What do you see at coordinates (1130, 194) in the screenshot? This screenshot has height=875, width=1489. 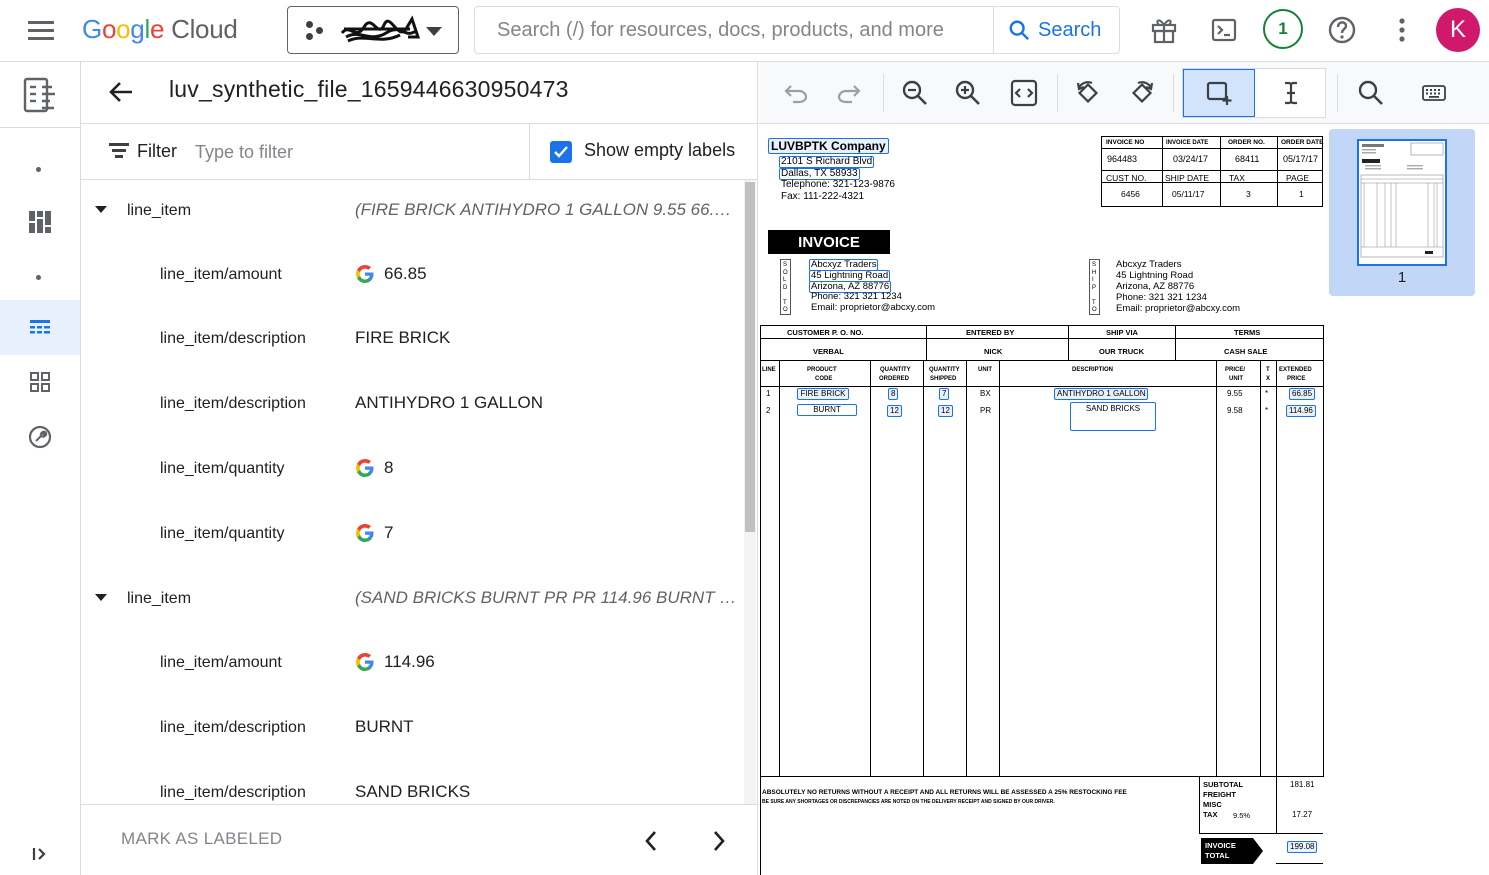 I see `meta-value: 6456` at bounding box center [1130, 194].